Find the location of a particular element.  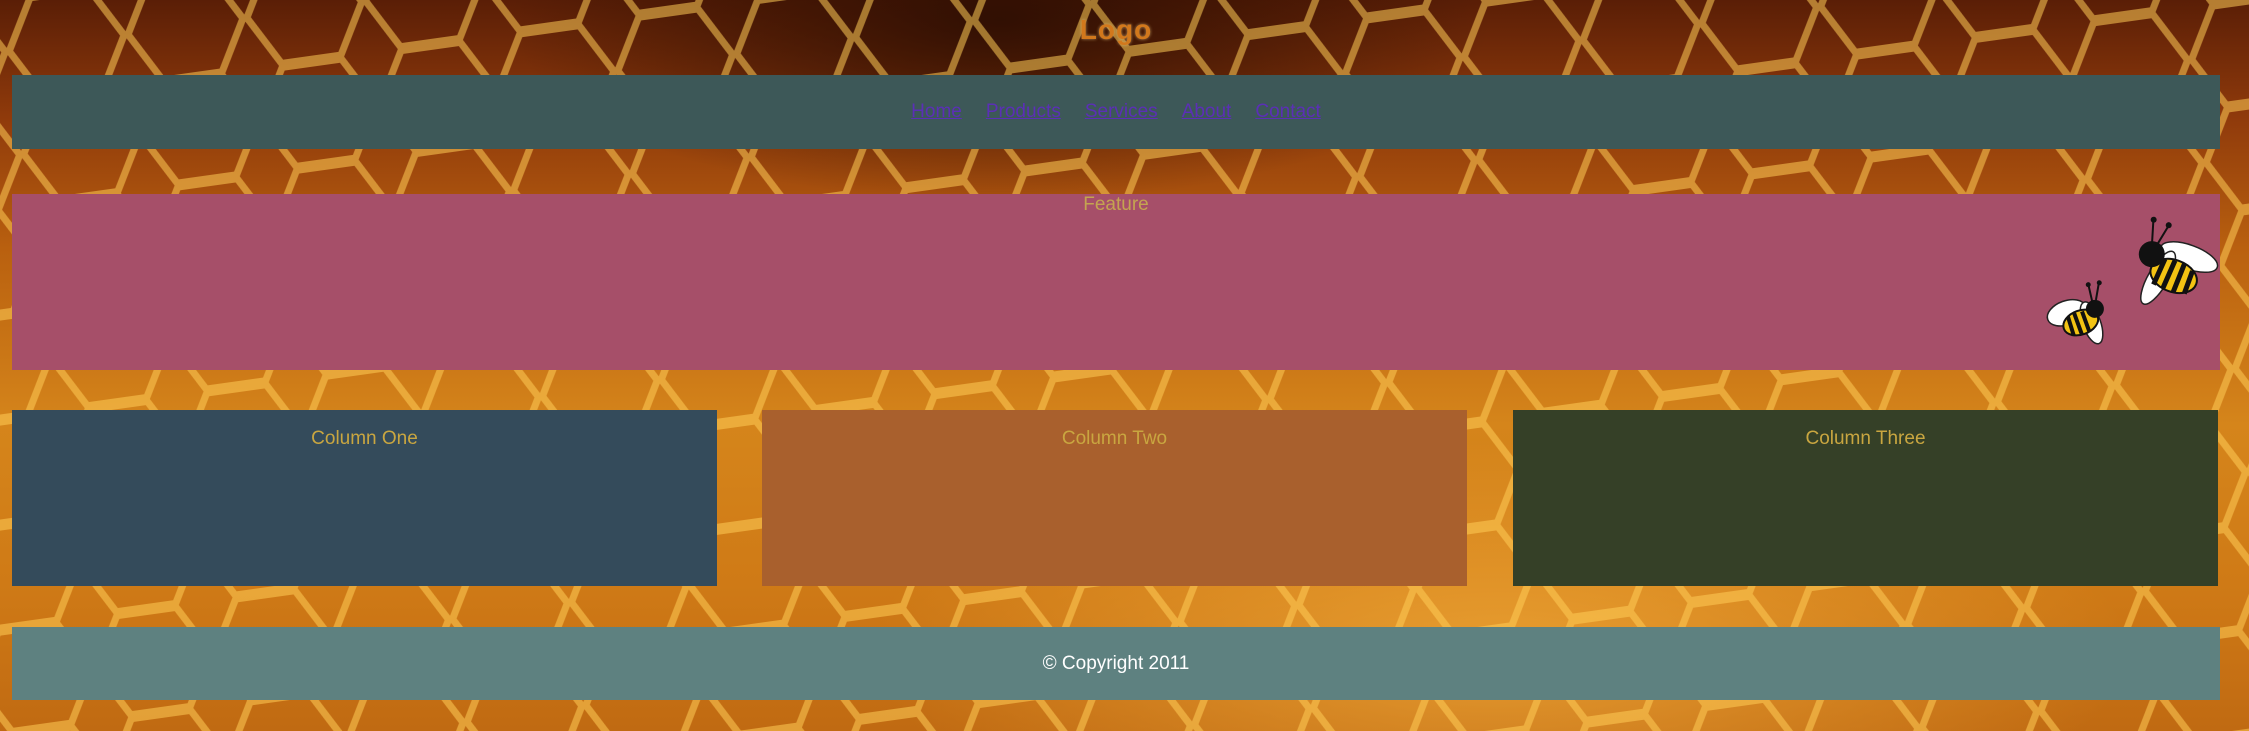

footer: © Copyright 2011 is located at coordinates (1116, 663).